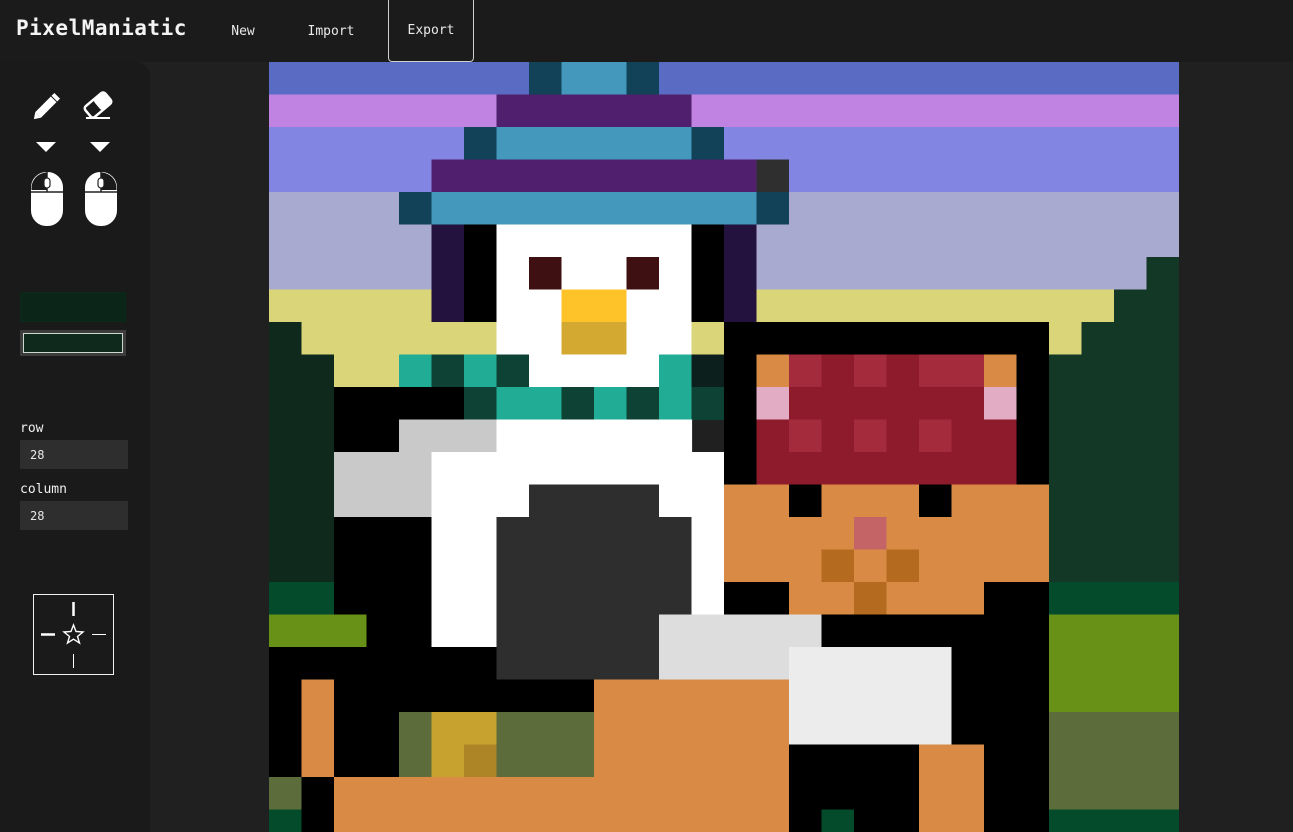  I want to click on export-button: Export, so click(431, 31).